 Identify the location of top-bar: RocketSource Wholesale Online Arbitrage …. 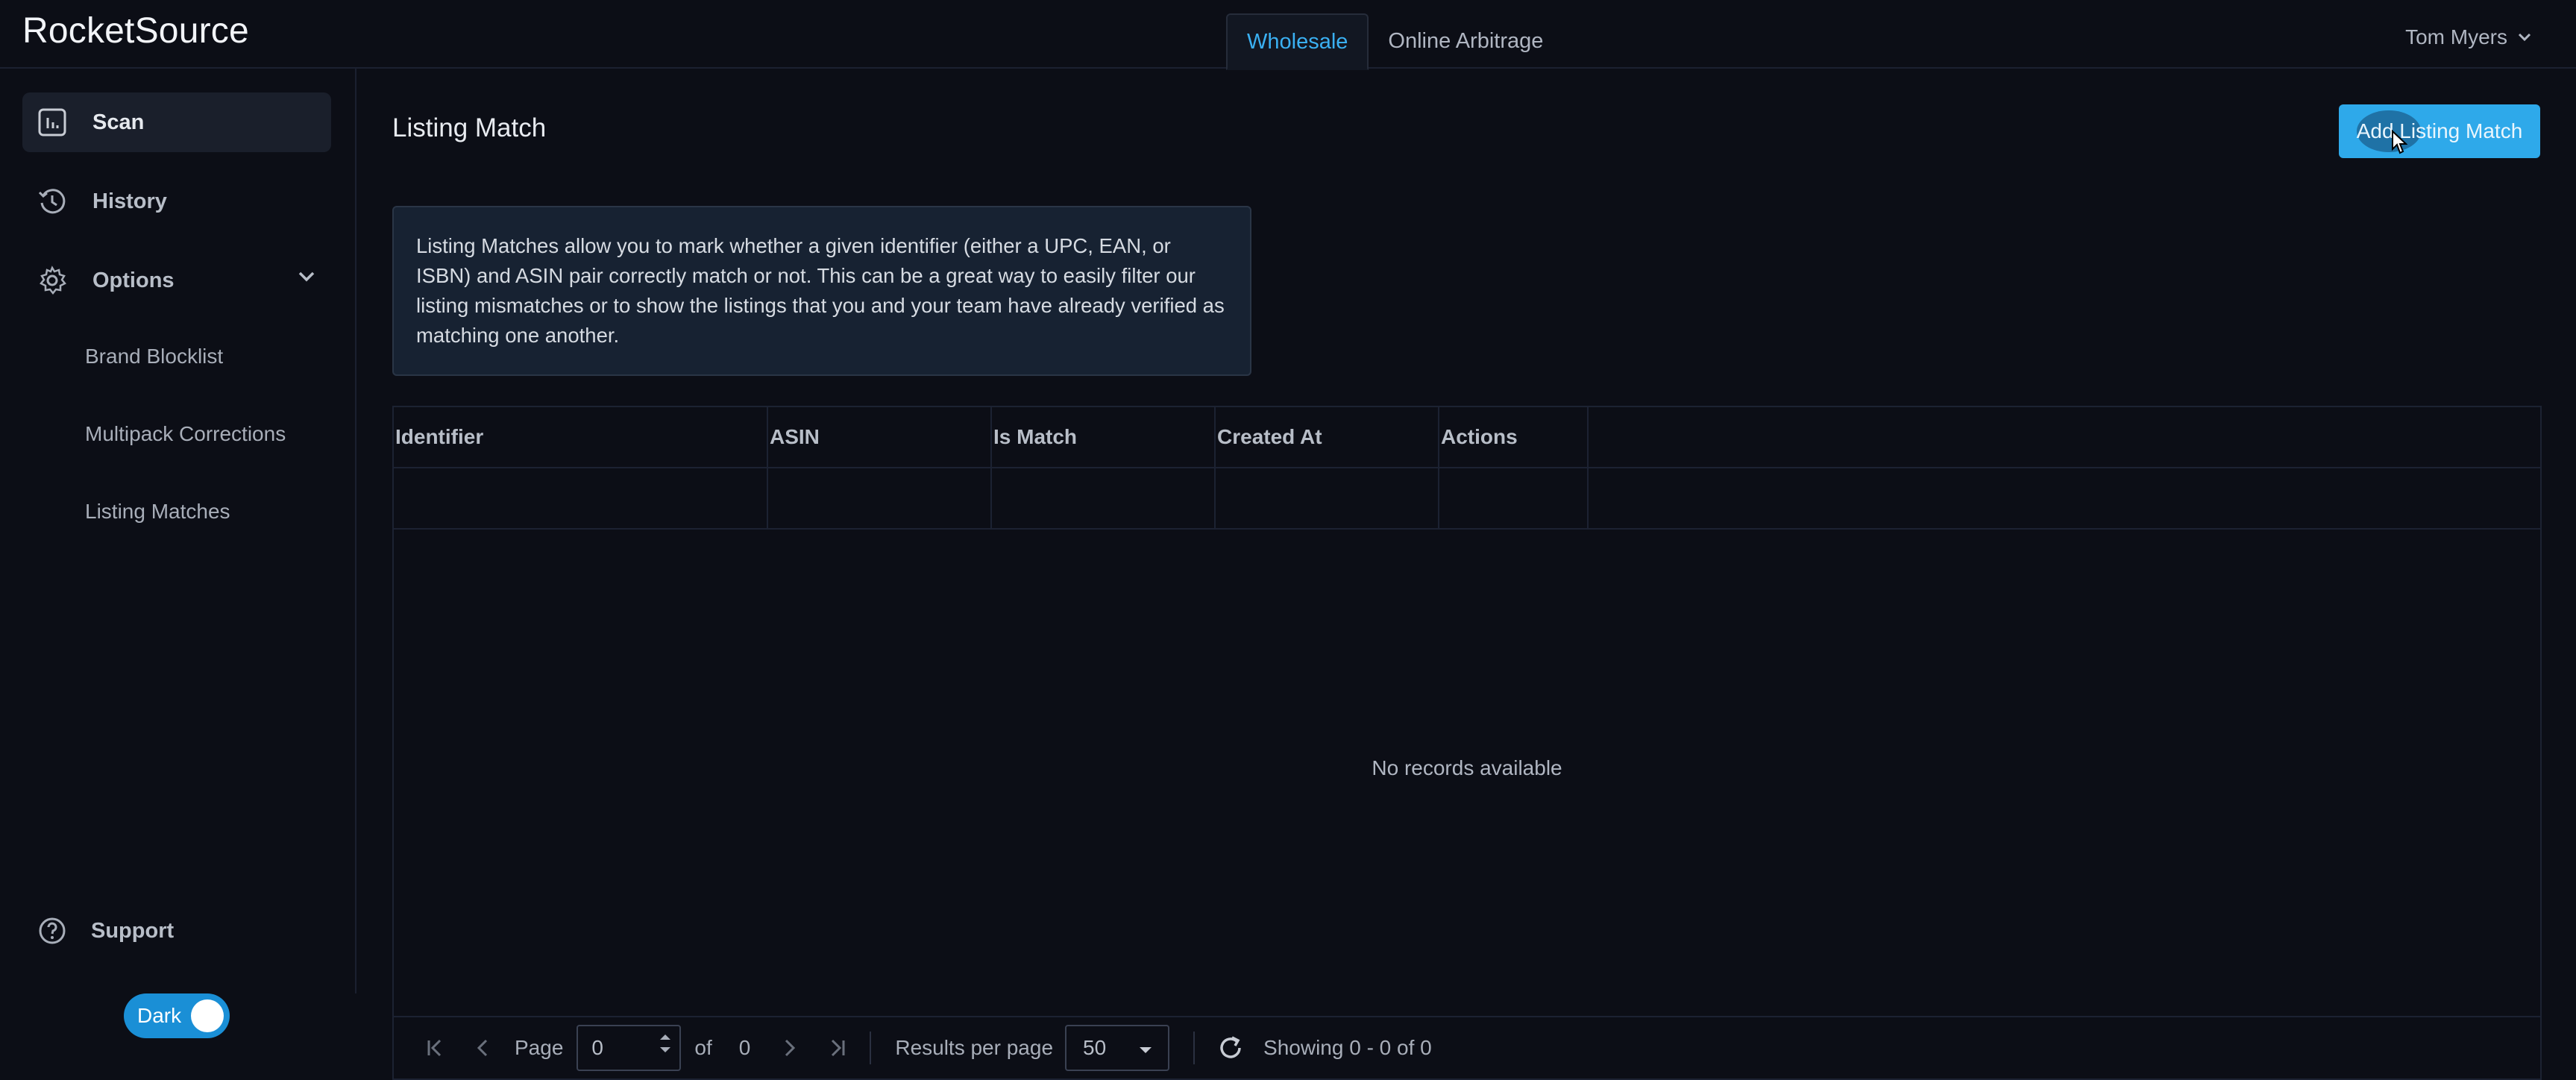
(1288, 35).